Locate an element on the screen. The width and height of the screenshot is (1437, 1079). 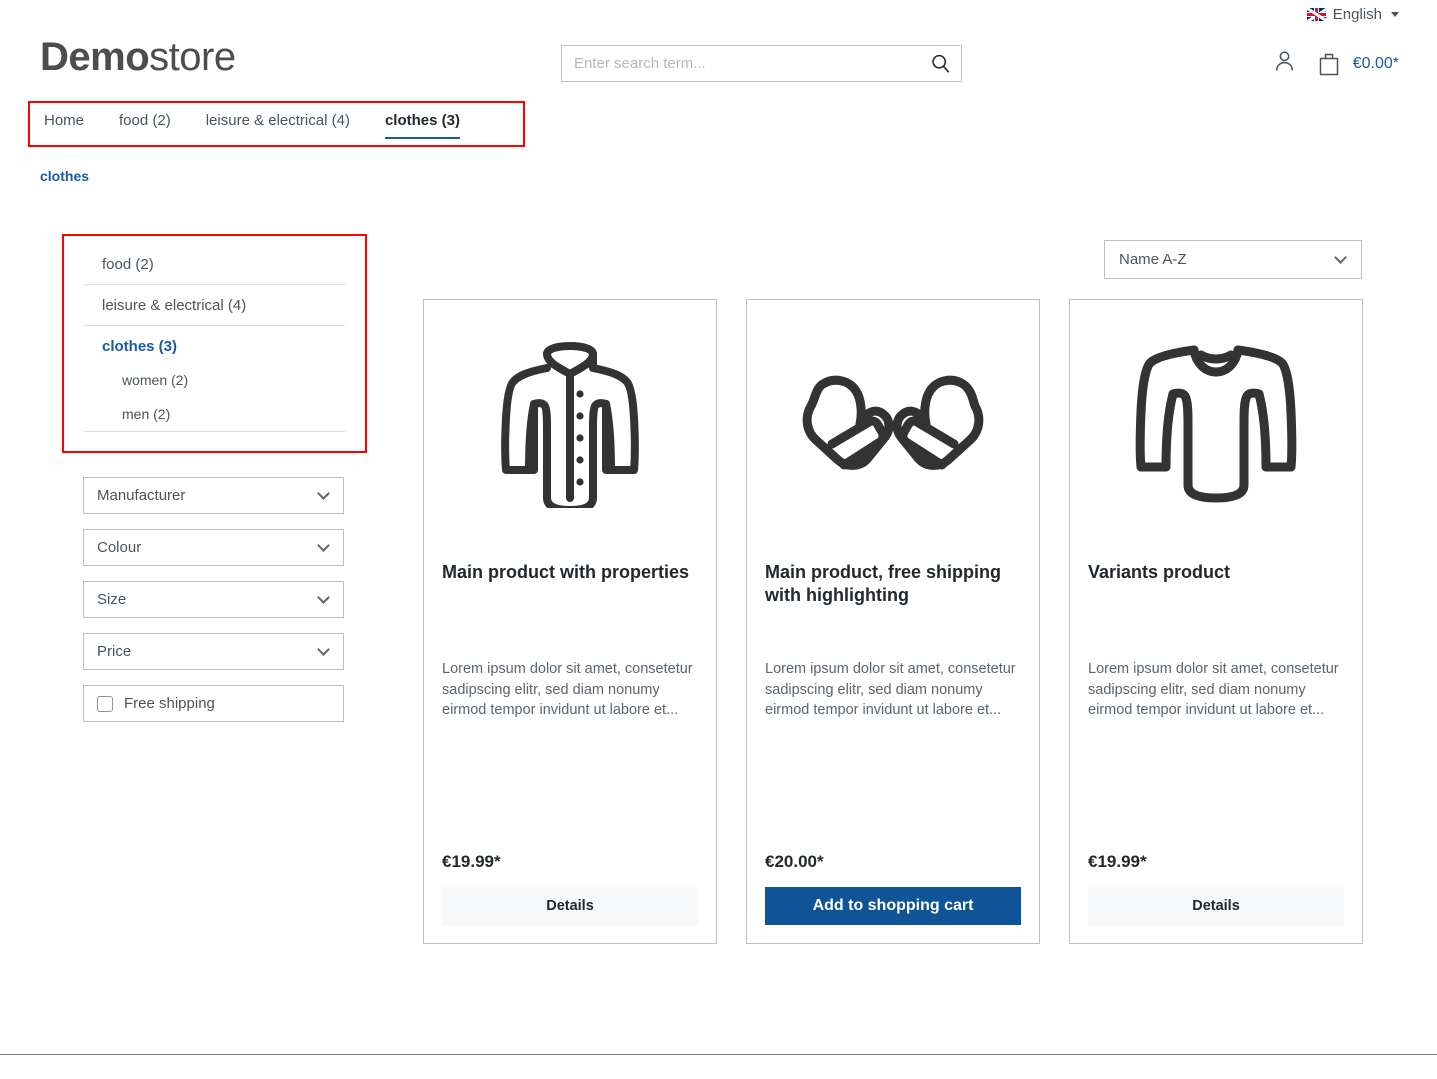
free-shipping-checkbox is located at coordinates (105, 703).